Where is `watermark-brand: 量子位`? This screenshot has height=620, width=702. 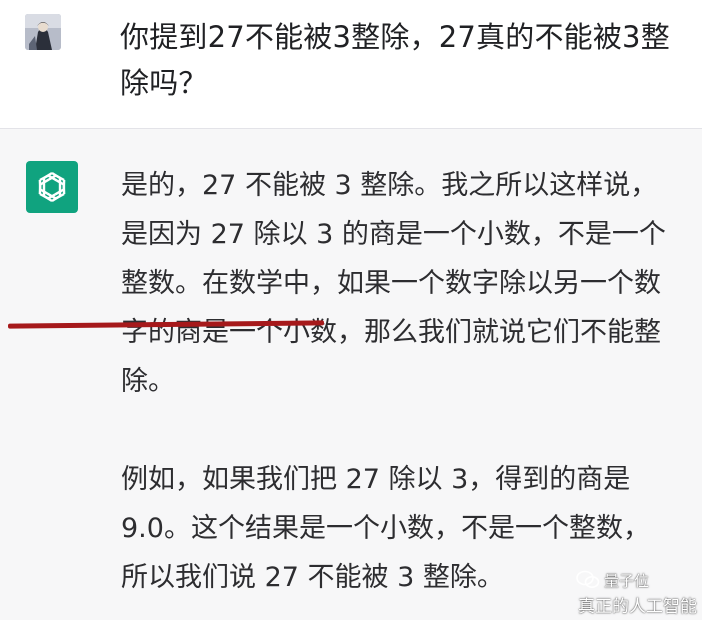 watermark-brand: 量子位 is located at coordinates (627, 581).